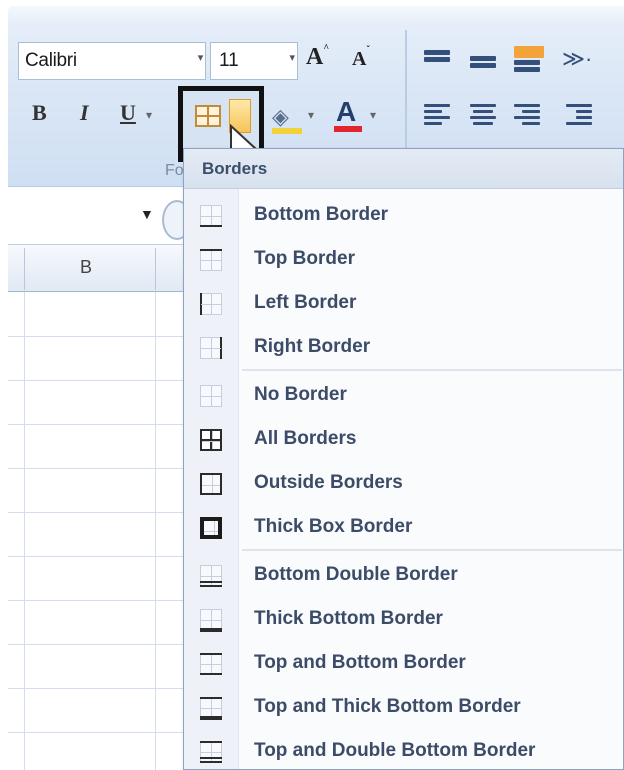 The image size is (624, 770). I want to click on menu-item-top-border: Top Border, so click(403, 259).